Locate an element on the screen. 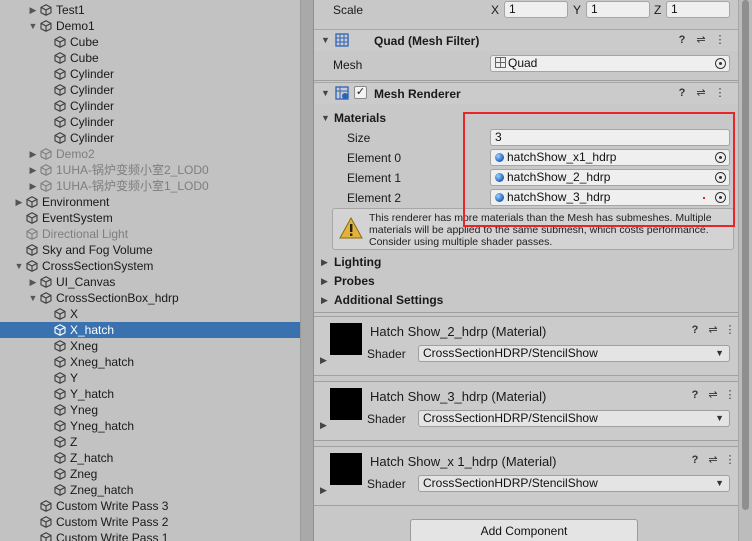  hierarchy-item: Y is located at coordinates (150, 378).